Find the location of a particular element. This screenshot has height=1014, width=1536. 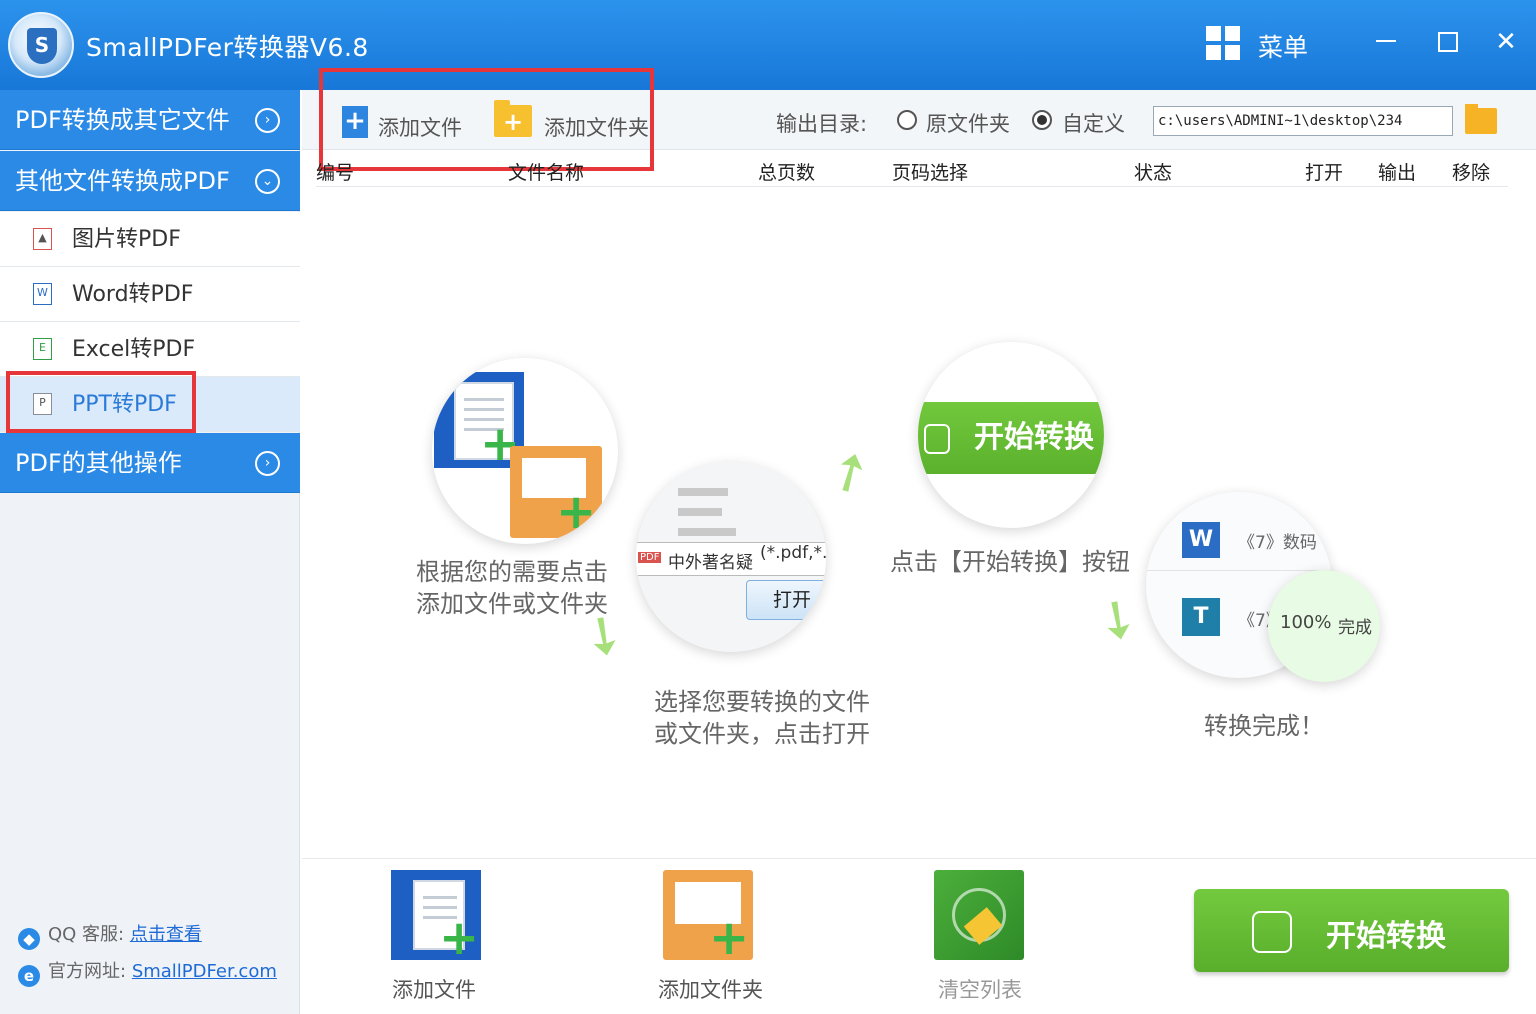

clear-list-button: 清空列表 is located at coordinates (980, 989).